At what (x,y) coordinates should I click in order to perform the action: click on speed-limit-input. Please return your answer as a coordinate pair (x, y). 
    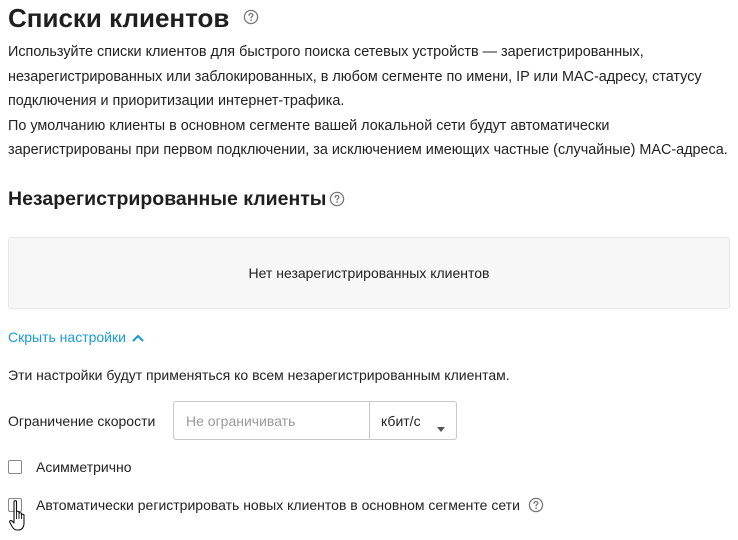
    Looking at the image, I should click on (271, 420).